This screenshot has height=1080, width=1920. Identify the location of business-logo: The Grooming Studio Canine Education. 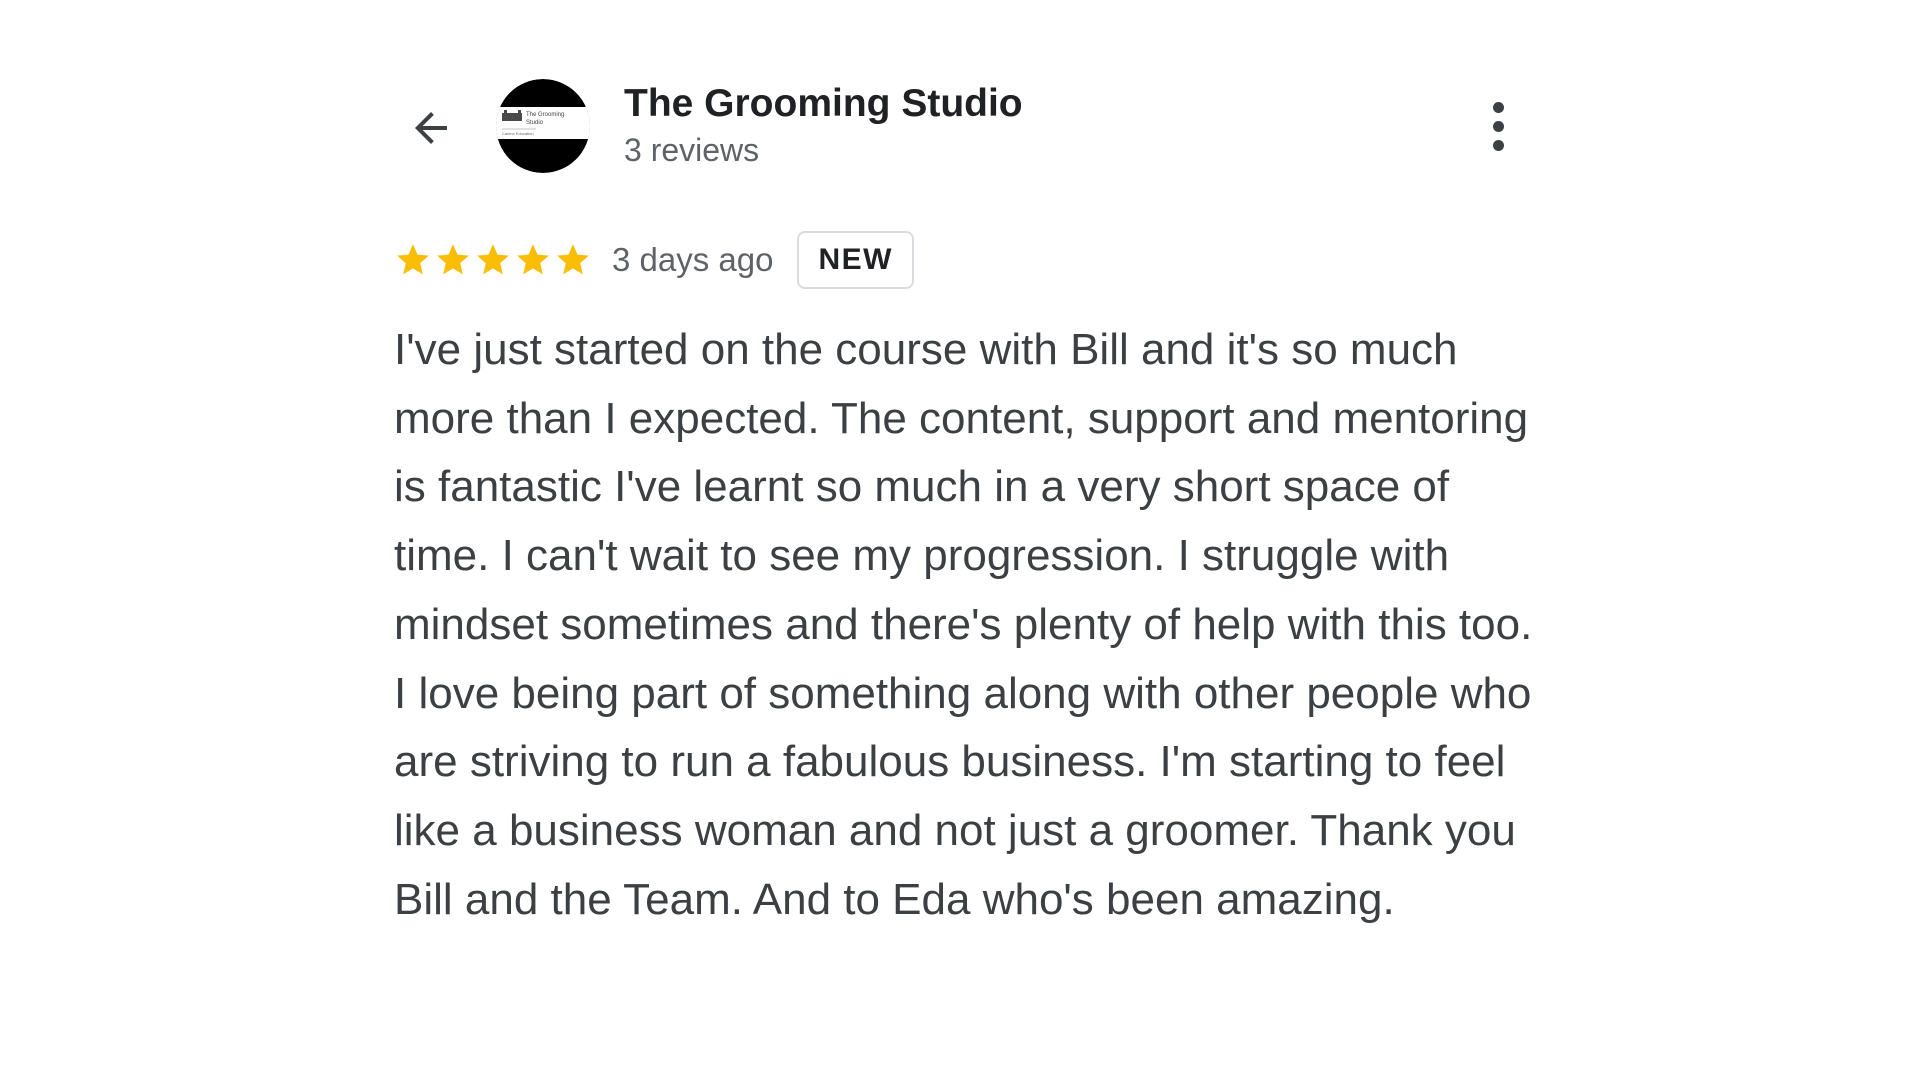
(543, 126).